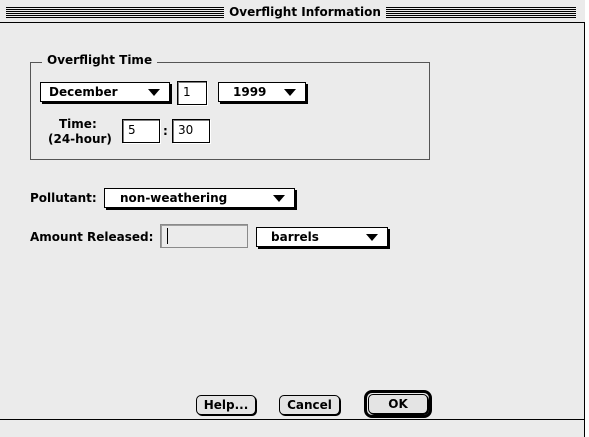 This screenshot has width=589, height=437. What do you see at coordinates (398, 404) in the screenshot?
I see `ok-button: OK` at bounding box center [398, 404].